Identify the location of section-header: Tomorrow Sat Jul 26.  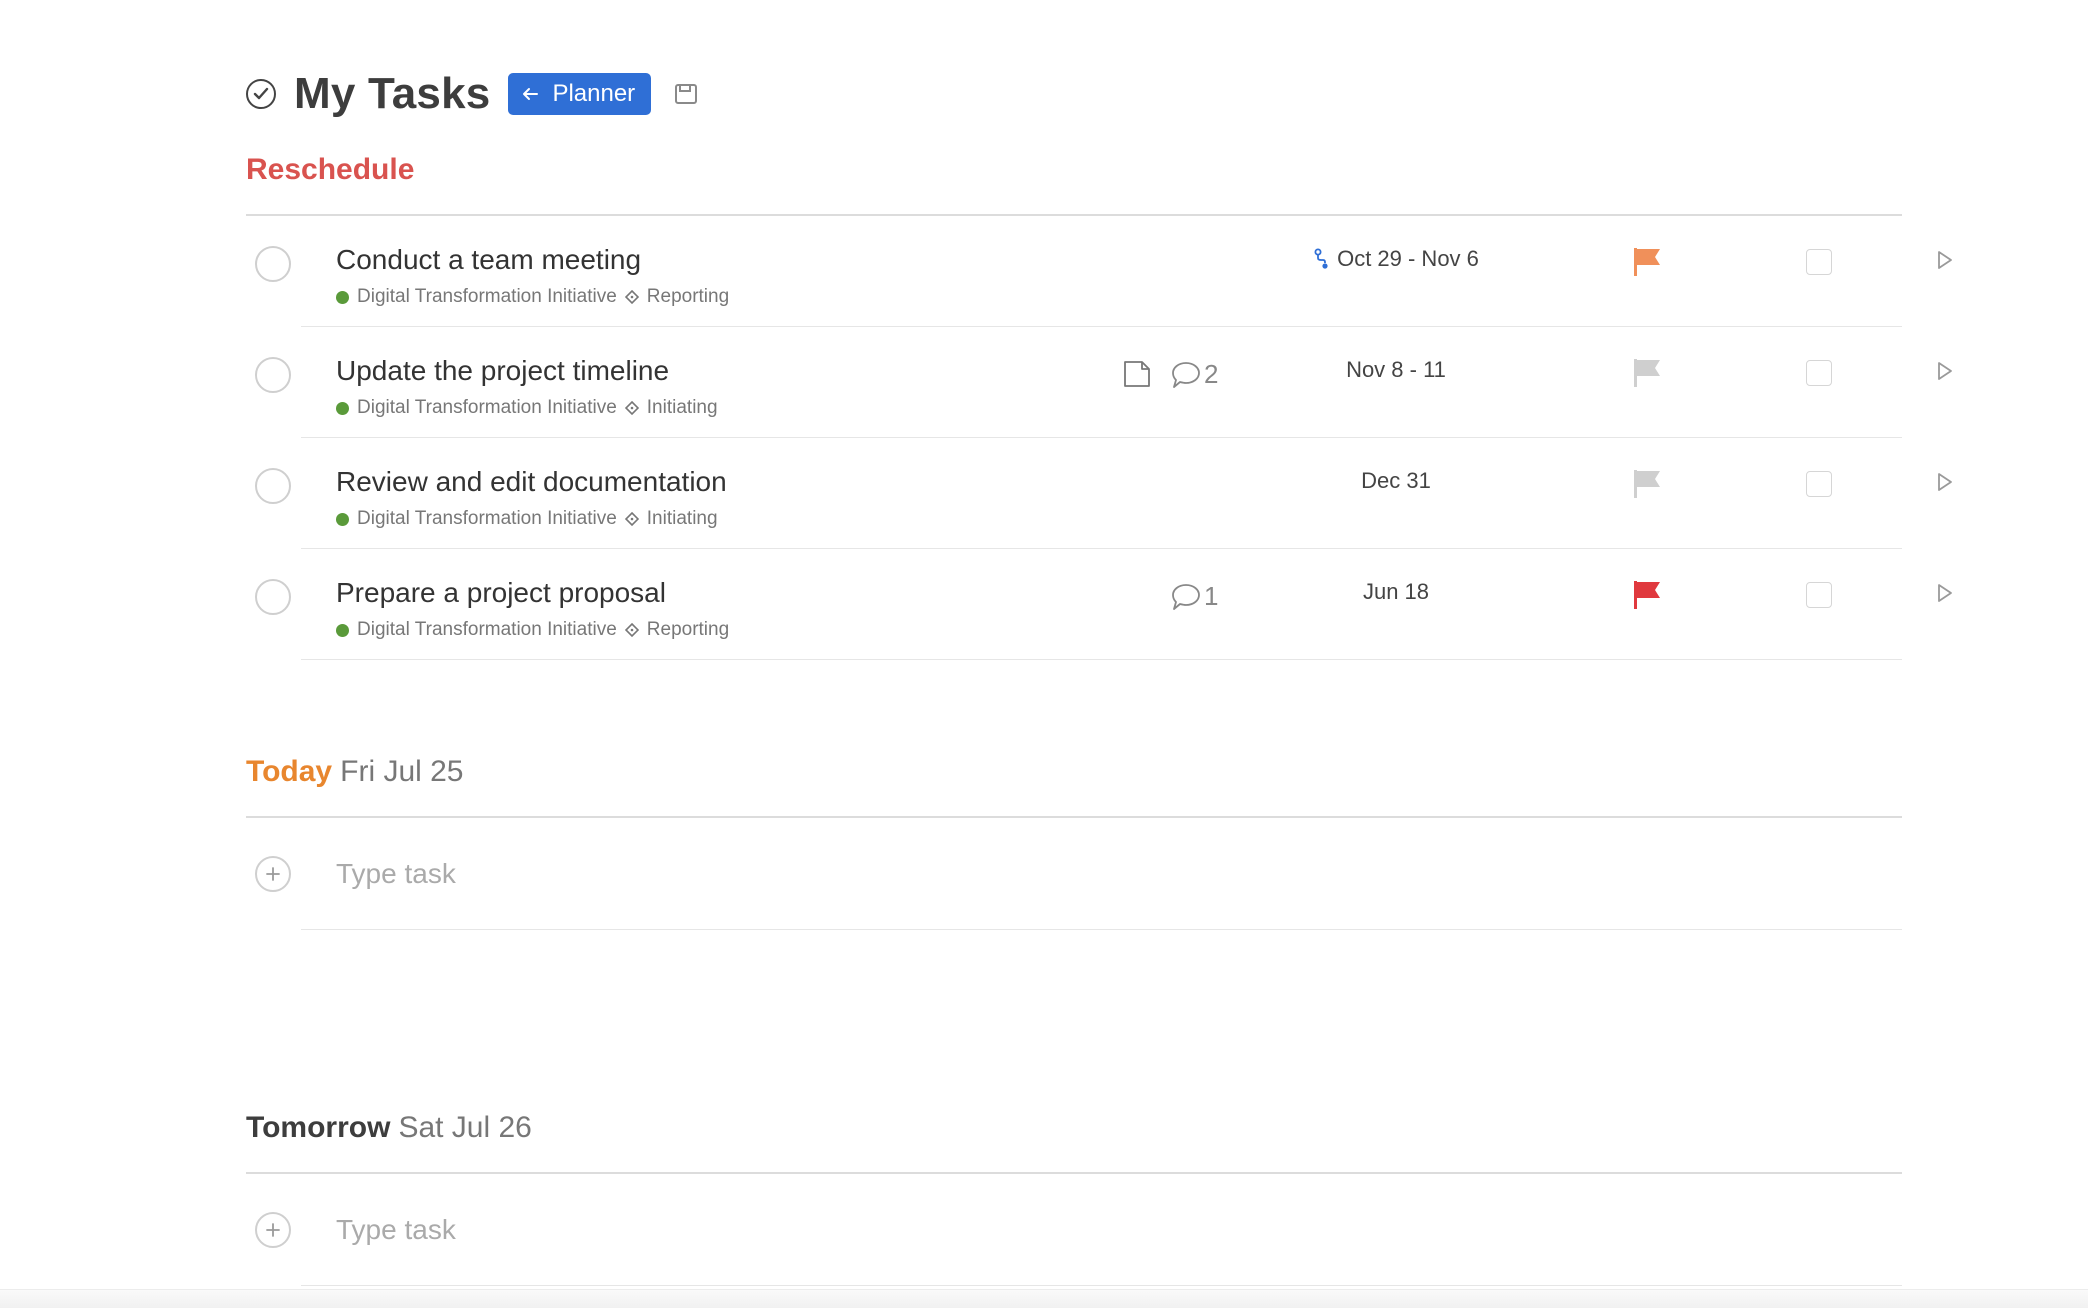
(1074, 1128).